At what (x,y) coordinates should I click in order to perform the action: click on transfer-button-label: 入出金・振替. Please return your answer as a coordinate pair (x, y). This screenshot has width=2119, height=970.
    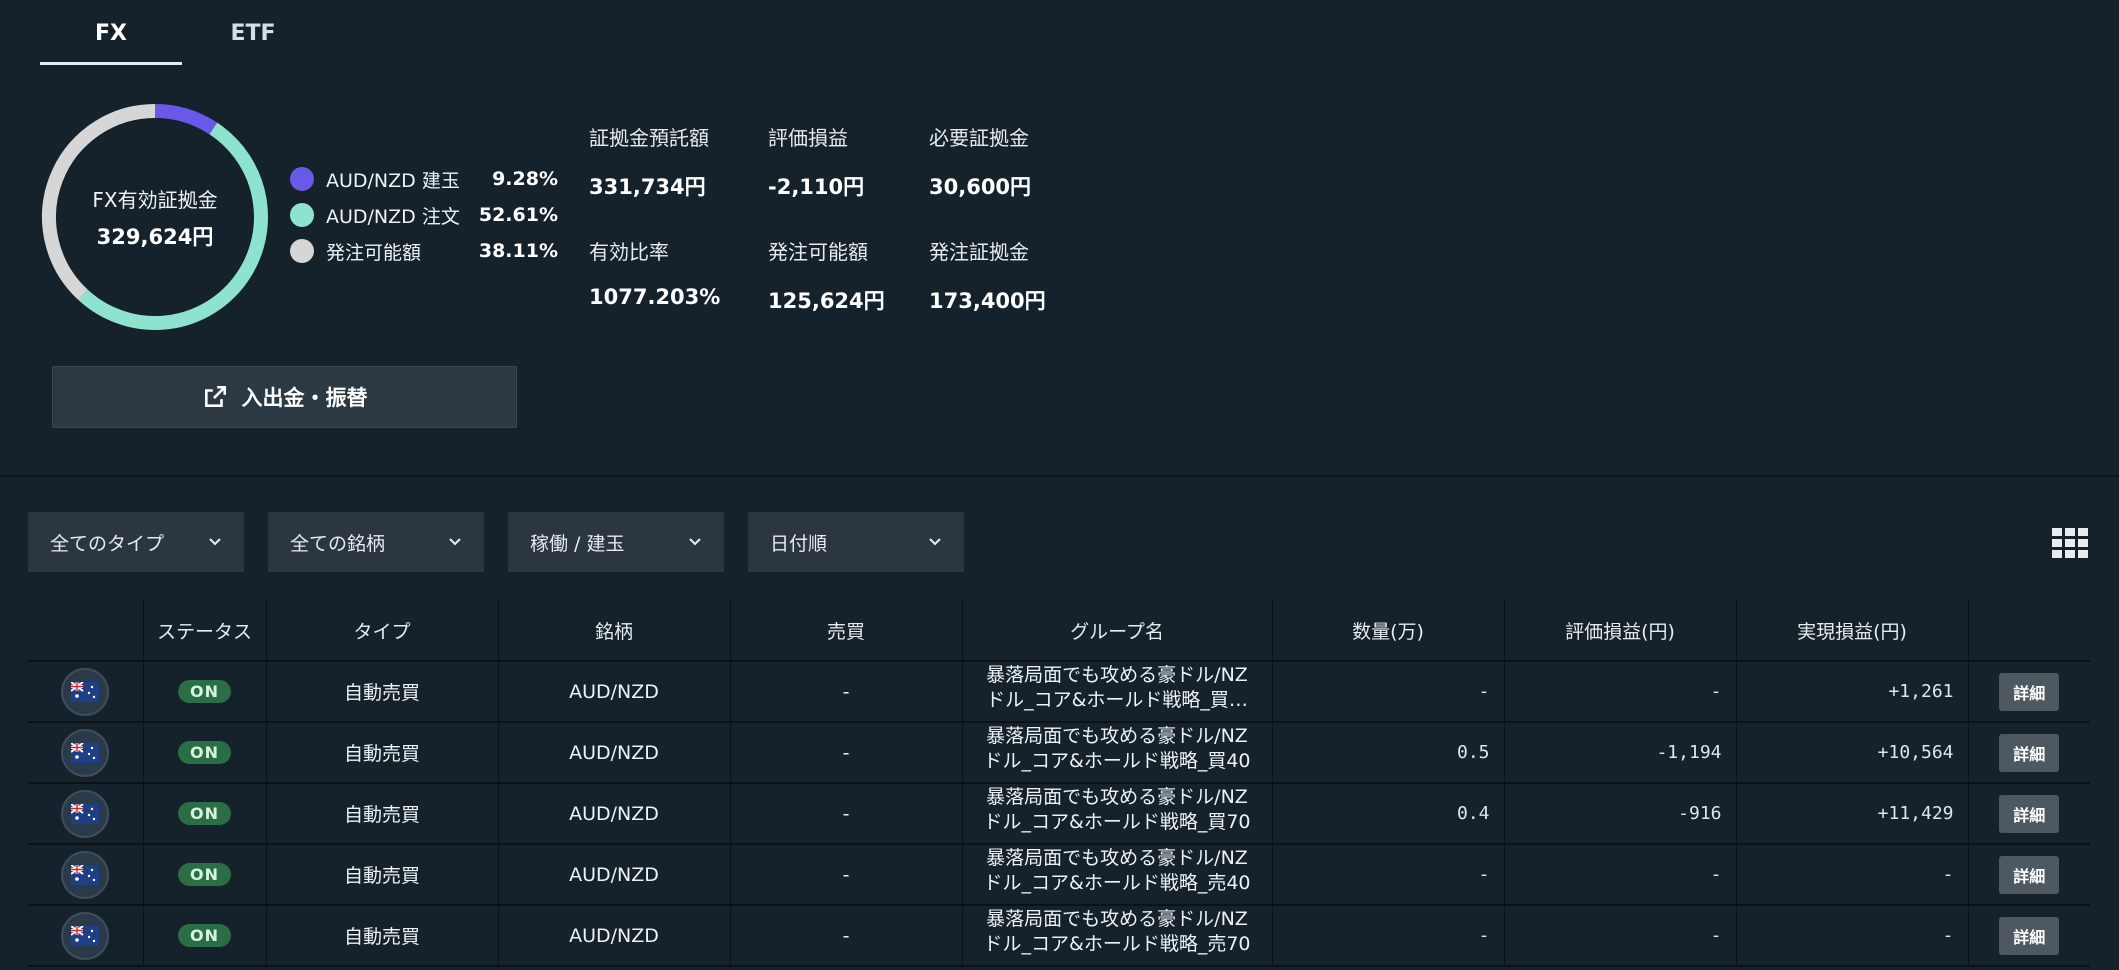
    Looking at the image, I should click on (304, 398).